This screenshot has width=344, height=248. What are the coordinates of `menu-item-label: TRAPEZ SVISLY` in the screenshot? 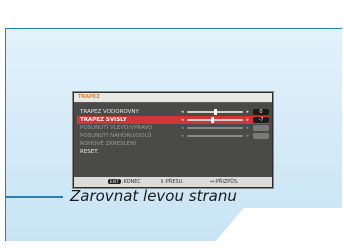 It's located at (103, 120).